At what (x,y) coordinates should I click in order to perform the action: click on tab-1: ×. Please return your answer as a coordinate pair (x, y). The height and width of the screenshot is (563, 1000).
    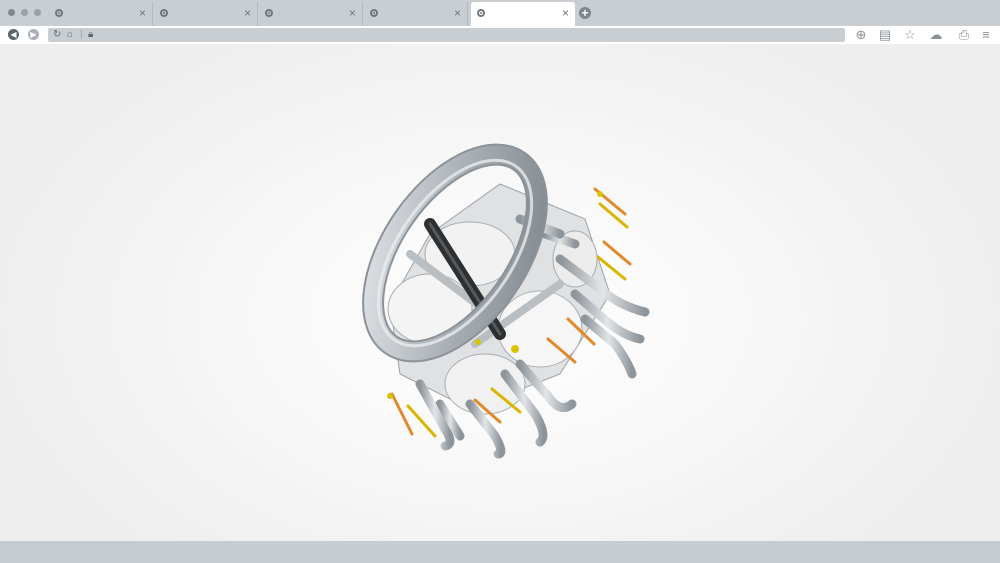
    Looking at the image, I should click on (101, 14).